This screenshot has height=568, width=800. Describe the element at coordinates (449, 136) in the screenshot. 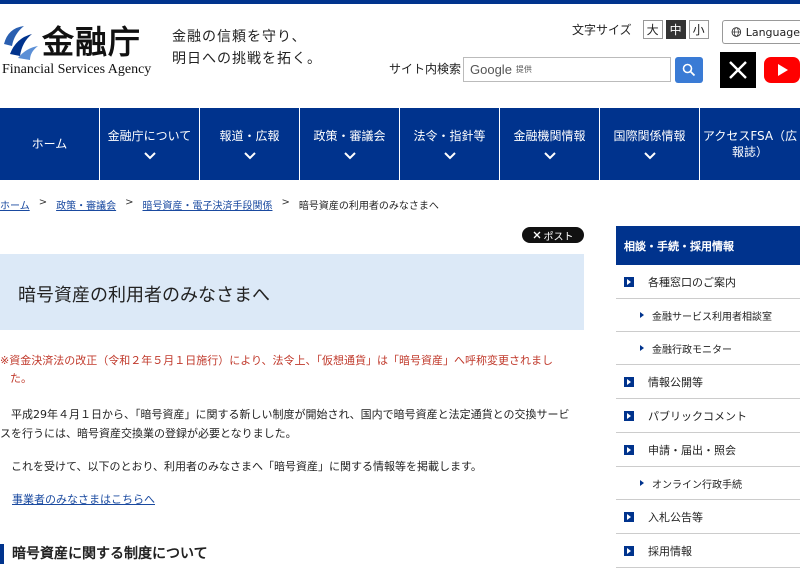

I see `nav-item-label: 法令・指針等` at that location.